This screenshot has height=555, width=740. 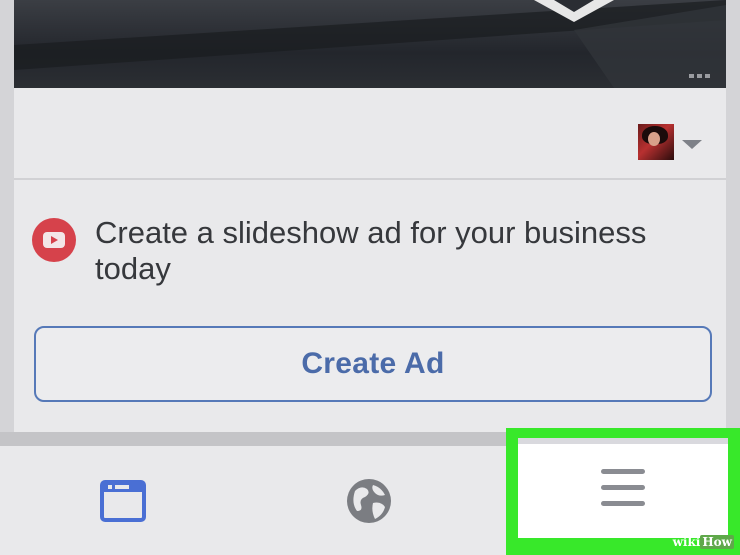 I want to click on tab-news-feed, so click(x=123, y=500).